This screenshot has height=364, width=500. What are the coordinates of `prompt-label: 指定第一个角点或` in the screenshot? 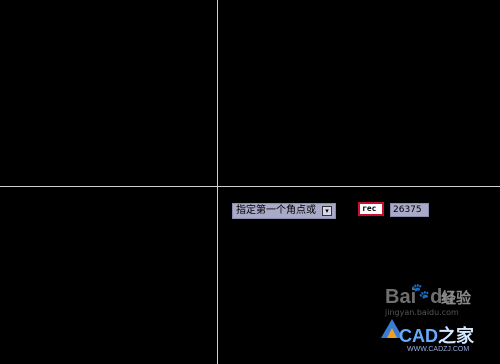 It's located at (276, 210).